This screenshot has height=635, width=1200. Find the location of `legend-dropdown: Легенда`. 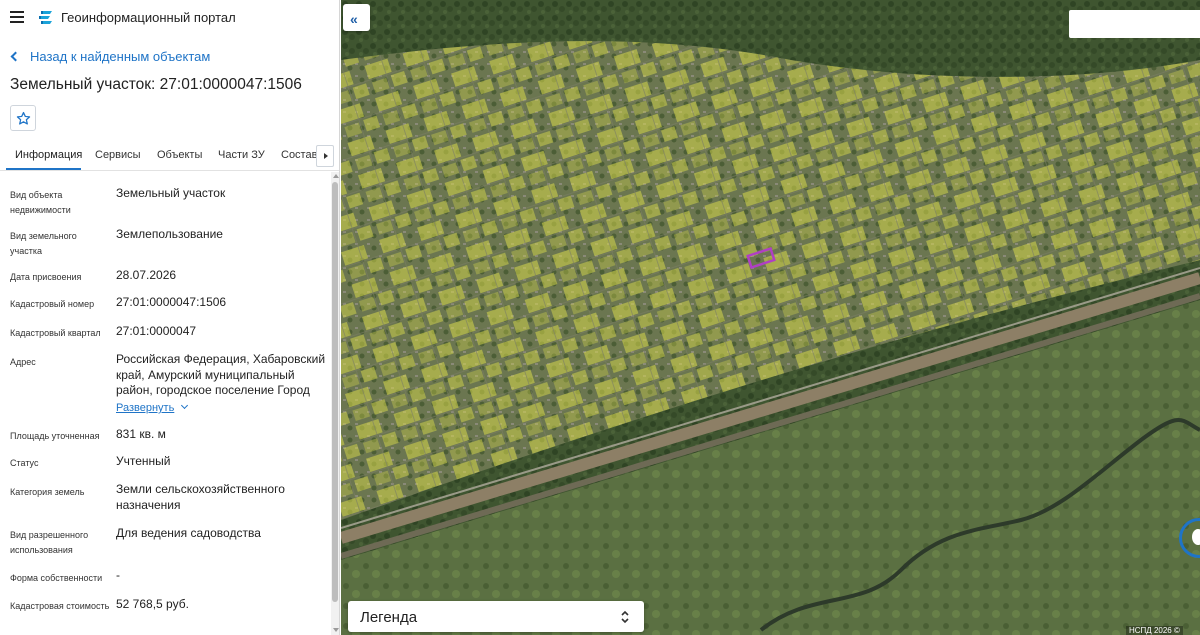

legend-dropdown: Легенда is located at coordinates (496, 616).